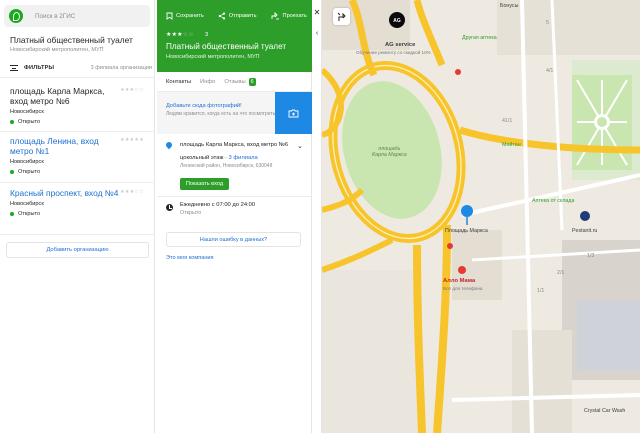 The height and width of the screenshot is (433, 640). What do you see at coordinates (81, 68) in the screenshot?
I see `filter-bar: ФИЛЬТРЫ 3 филиала организации` at bounding box center [81, 68].